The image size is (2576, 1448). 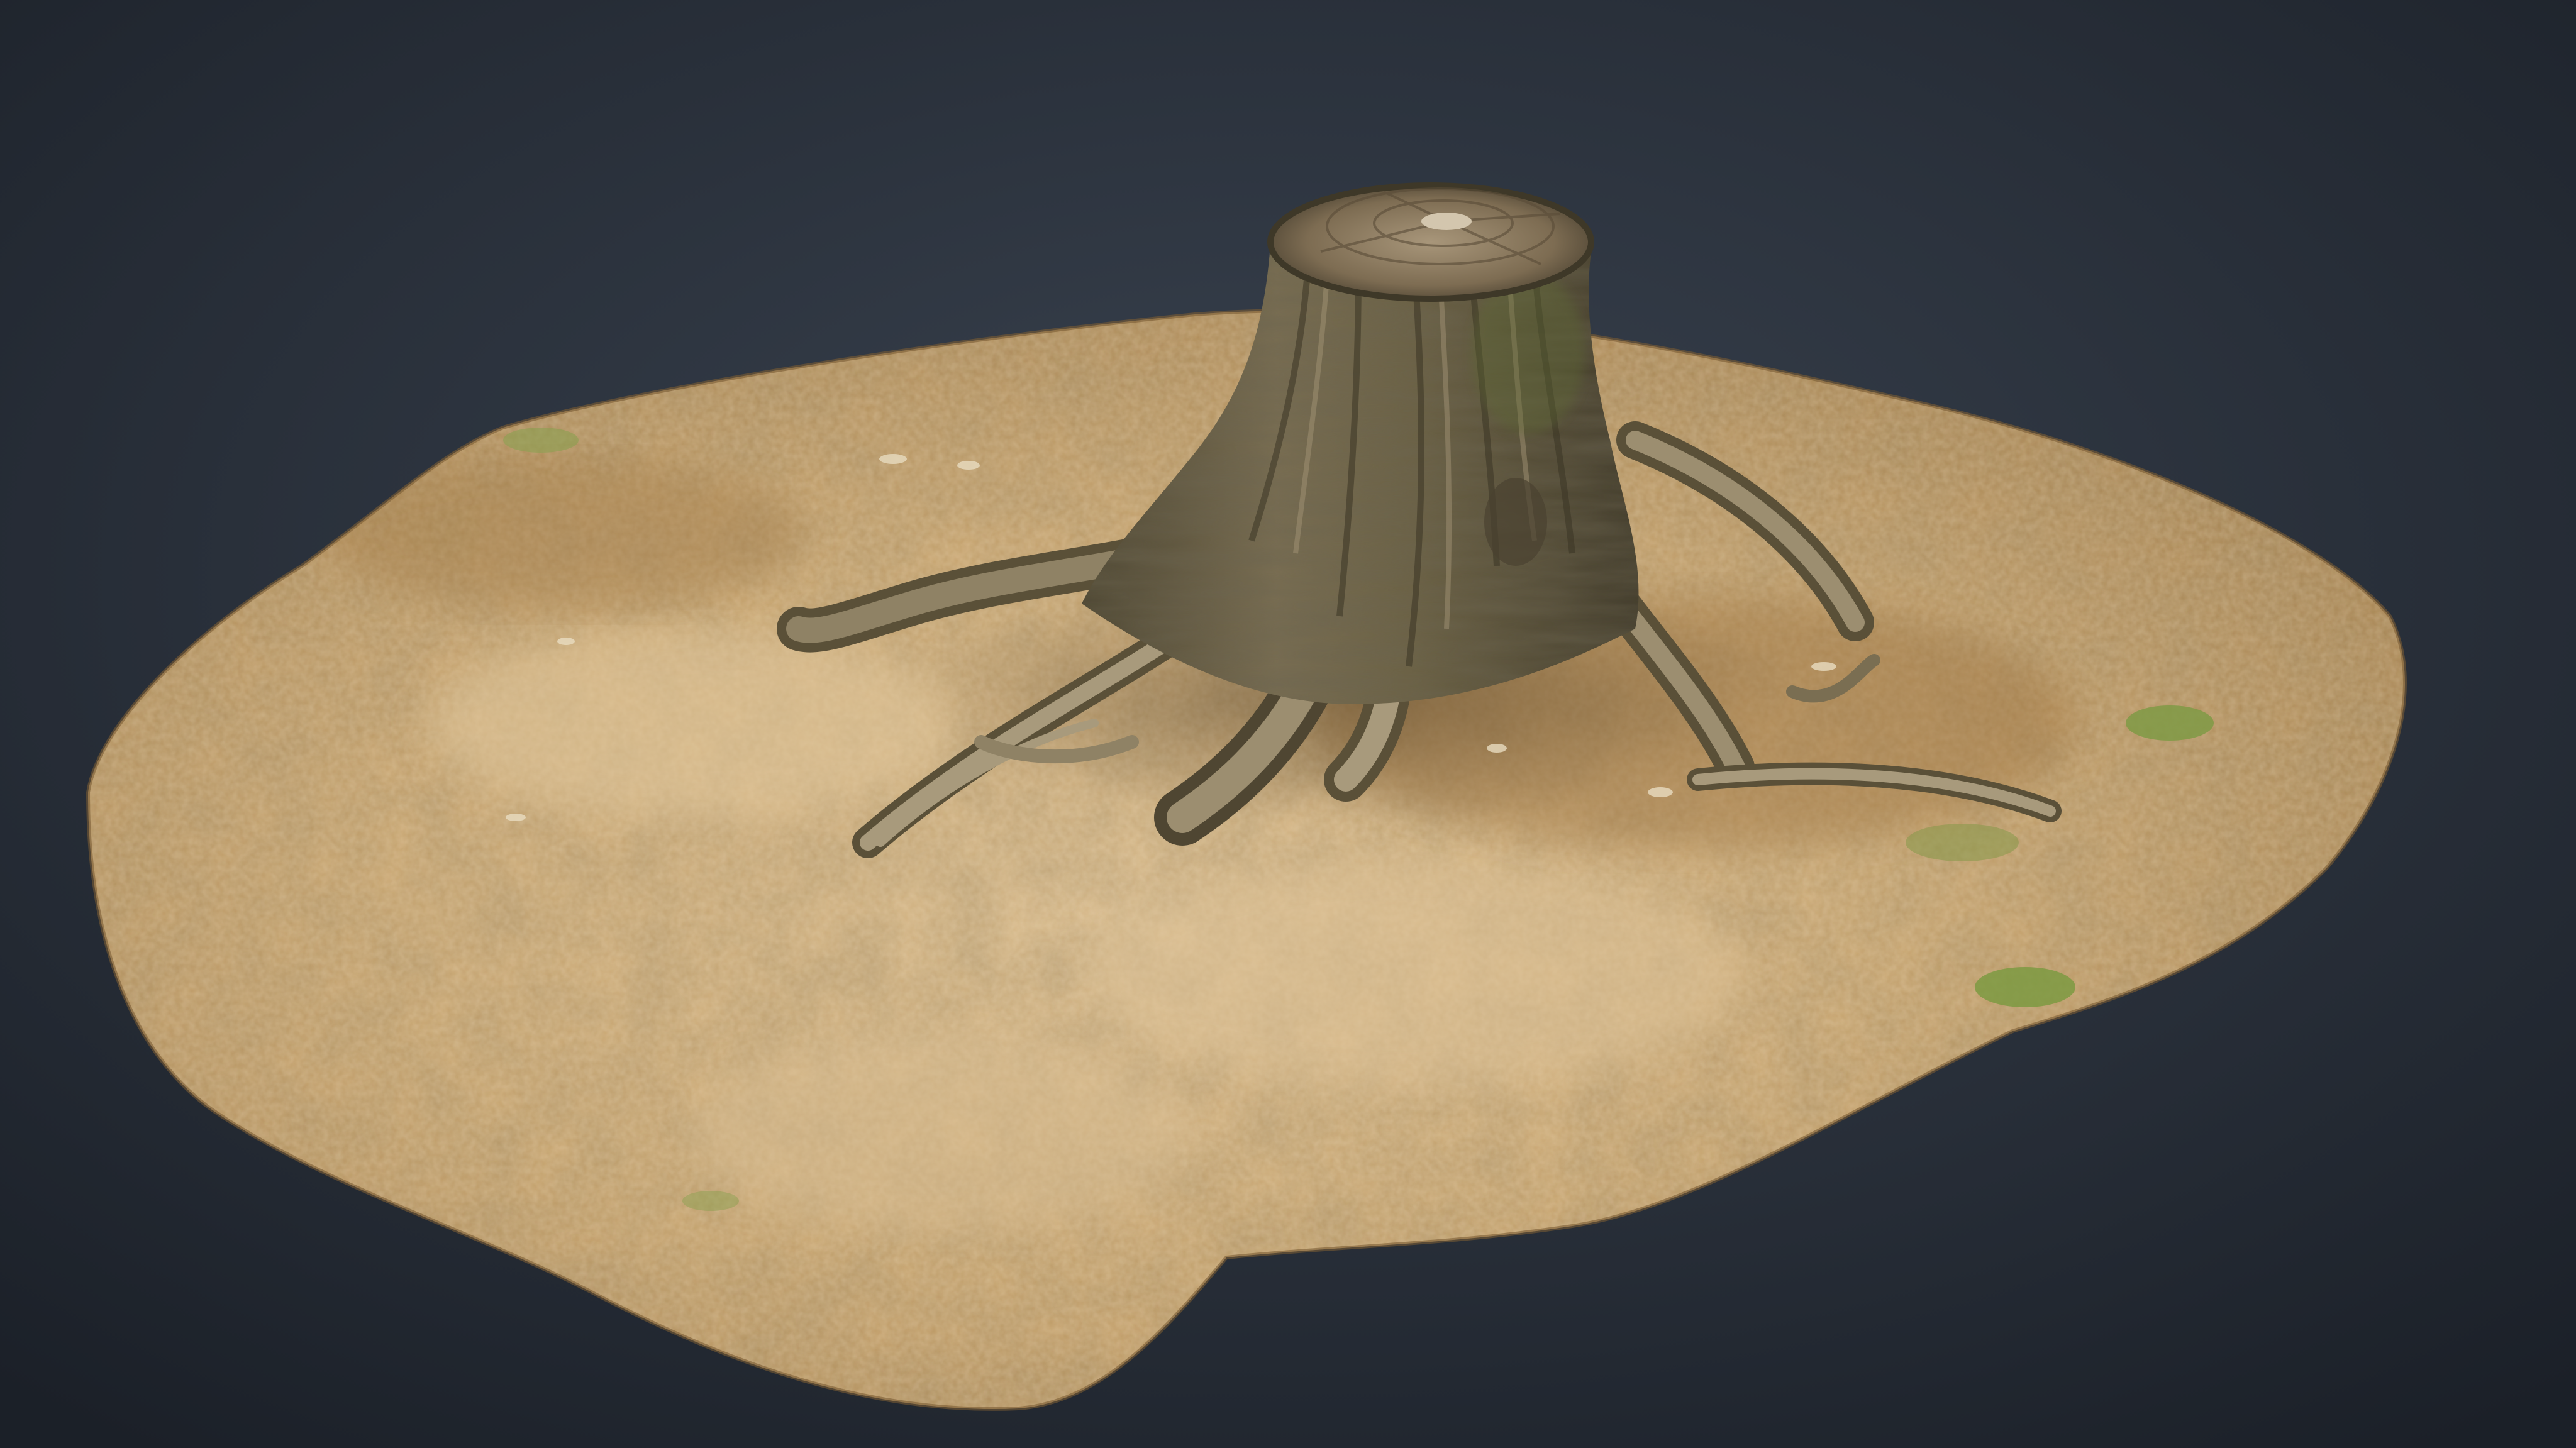 What do you see at coordinates (1446, 221) in the screenshot?
I see `stump-center-ring` at bounding box center [1446, 221].